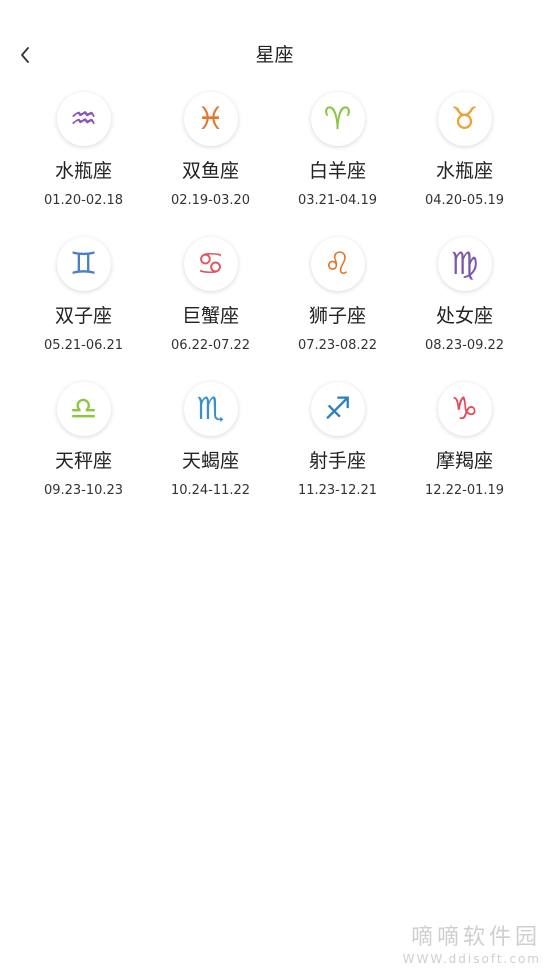  I want to click on zodiac-item: ♑ 摩羯座 12.22-01.19, so click(464, 454).